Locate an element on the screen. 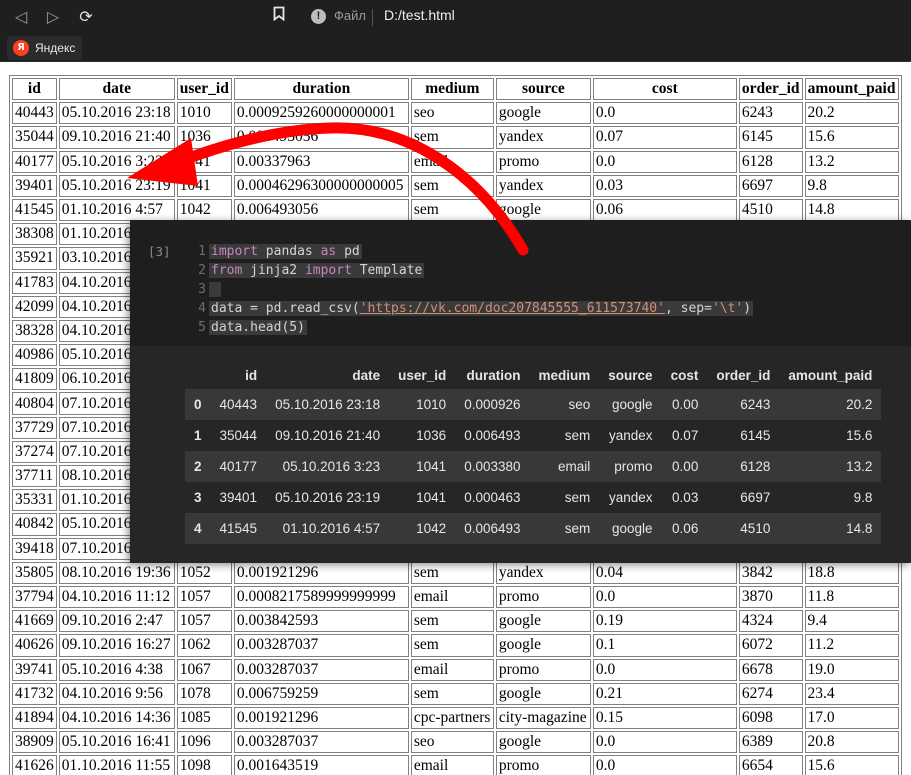 This screenshot has width=911, height=775. bookmark-yandex: Я Яндекс is located at coordinates (45, 48).